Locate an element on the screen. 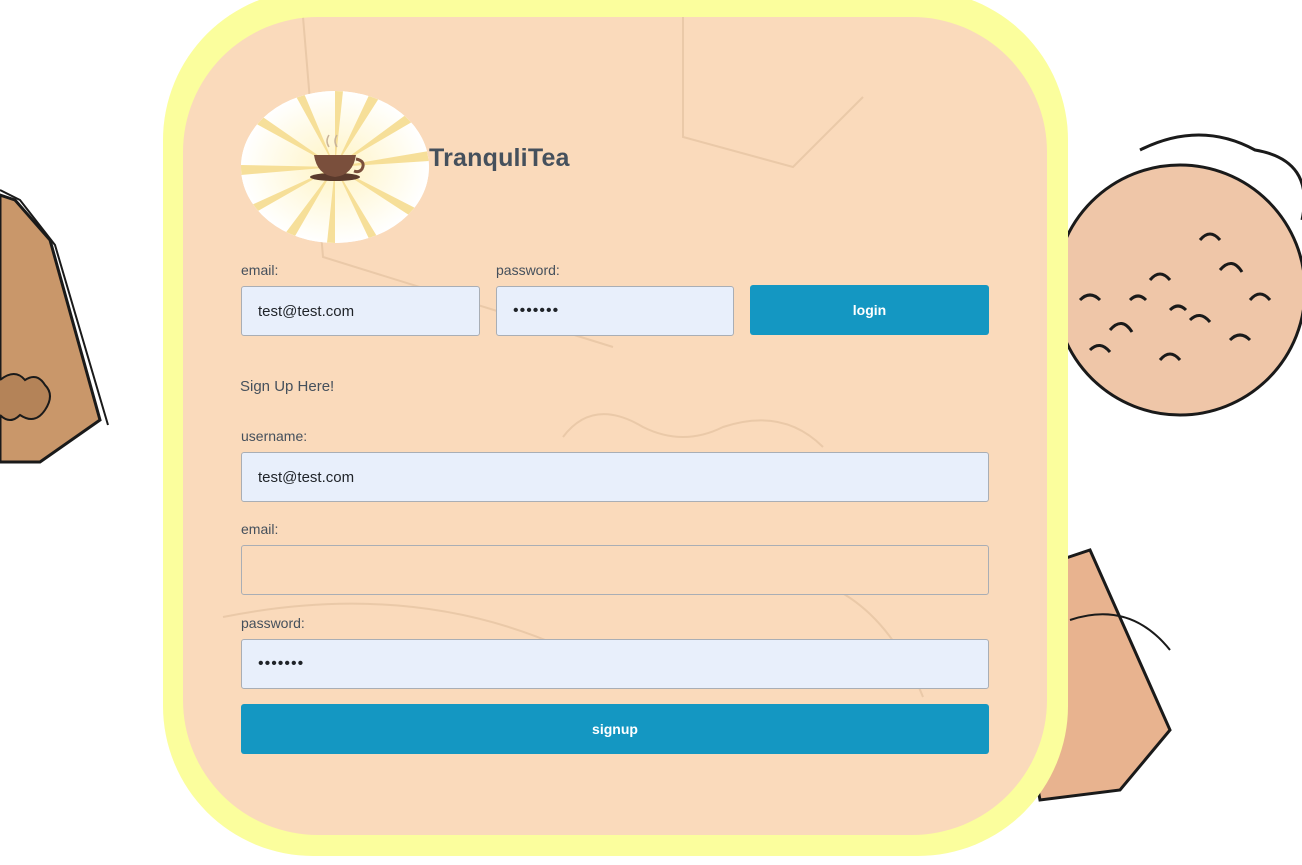 This screenshot has width=1302, height=865. signup-password-input: ••••••• is located at coordinates (615, 664).